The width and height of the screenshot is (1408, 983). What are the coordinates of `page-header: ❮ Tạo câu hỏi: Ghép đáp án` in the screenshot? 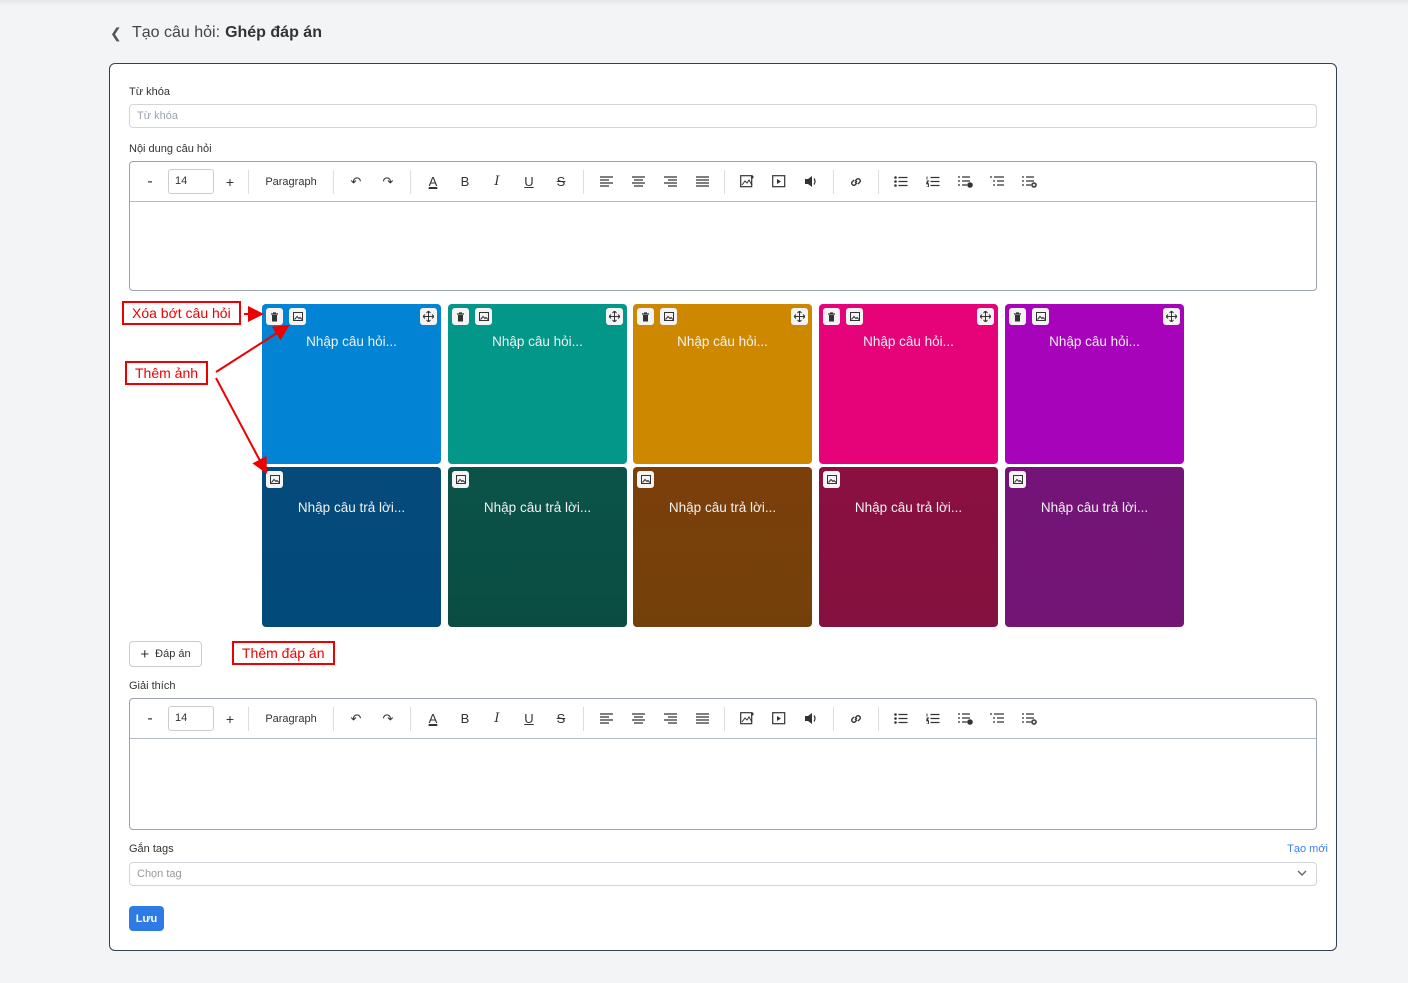 It's located at (216, 33).